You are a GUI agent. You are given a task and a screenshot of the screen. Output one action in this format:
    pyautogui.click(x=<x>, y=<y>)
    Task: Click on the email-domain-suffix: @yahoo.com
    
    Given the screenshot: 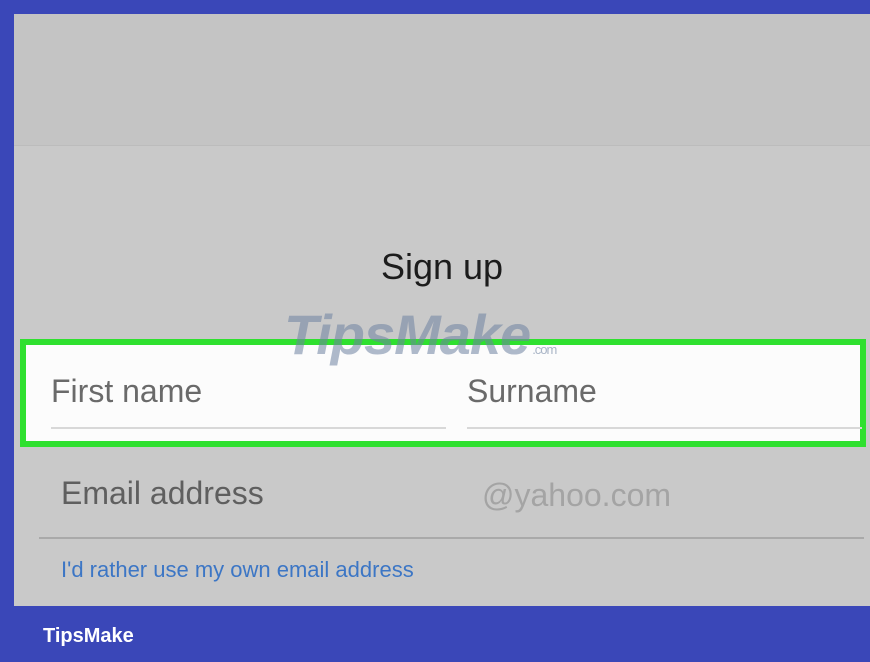 What is the action you would take?
    pyautogui.click(x=577, y=495)
    